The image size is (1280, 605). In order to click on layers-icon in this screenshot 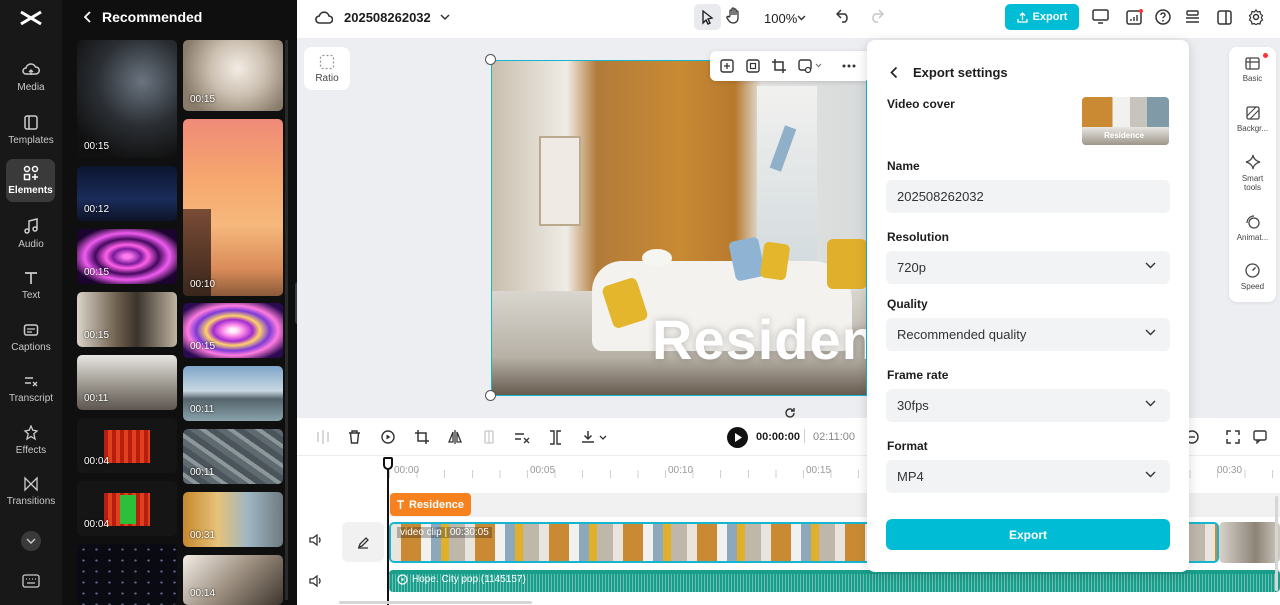, I will do `click(1192, 17)`.